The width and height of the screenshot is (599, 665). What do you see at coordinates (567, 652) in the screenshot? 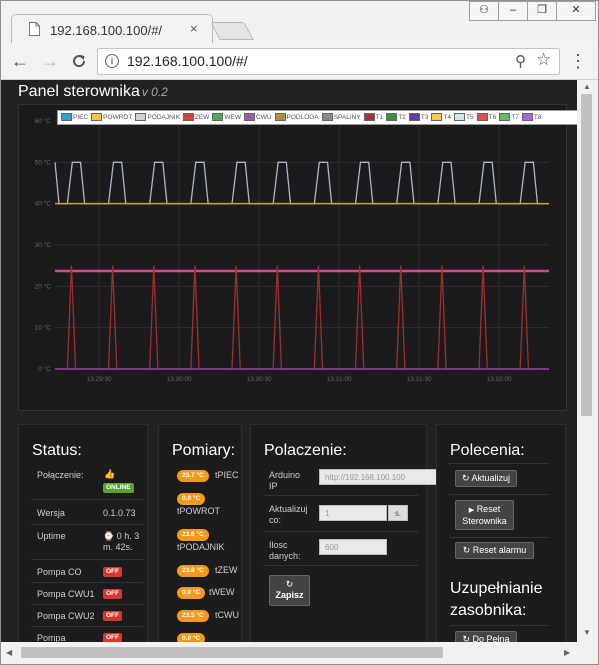
I see `scroll-right-icon: ▶` at bounding box center [567, 652].